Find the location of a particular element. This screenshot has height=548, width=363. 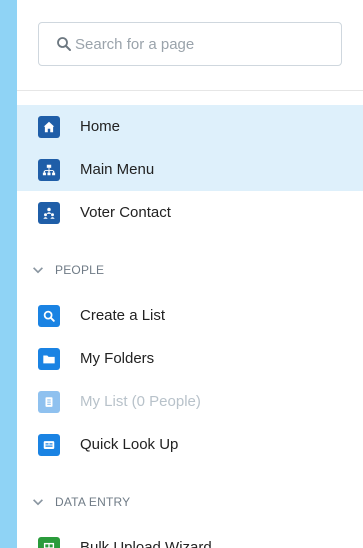

nav-item-home: Home is located at coordinates (190, 126).